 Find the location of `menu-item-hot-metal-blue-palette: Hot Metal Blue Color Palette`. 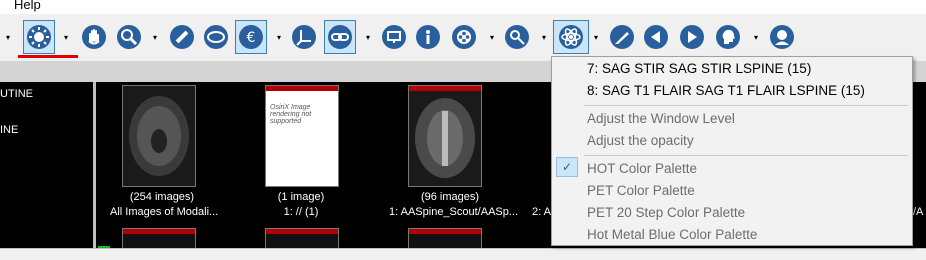

menu-item-hot-metal-blue-palette: Hot Metal Blue Color Palette is located at coordinates (672, 234).